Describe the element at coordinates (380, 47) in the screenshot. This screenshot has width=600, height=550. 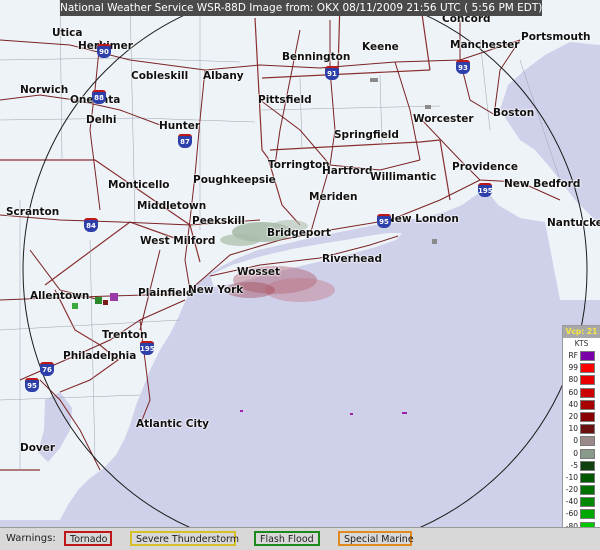
I see `city-label: Keene` at that location.